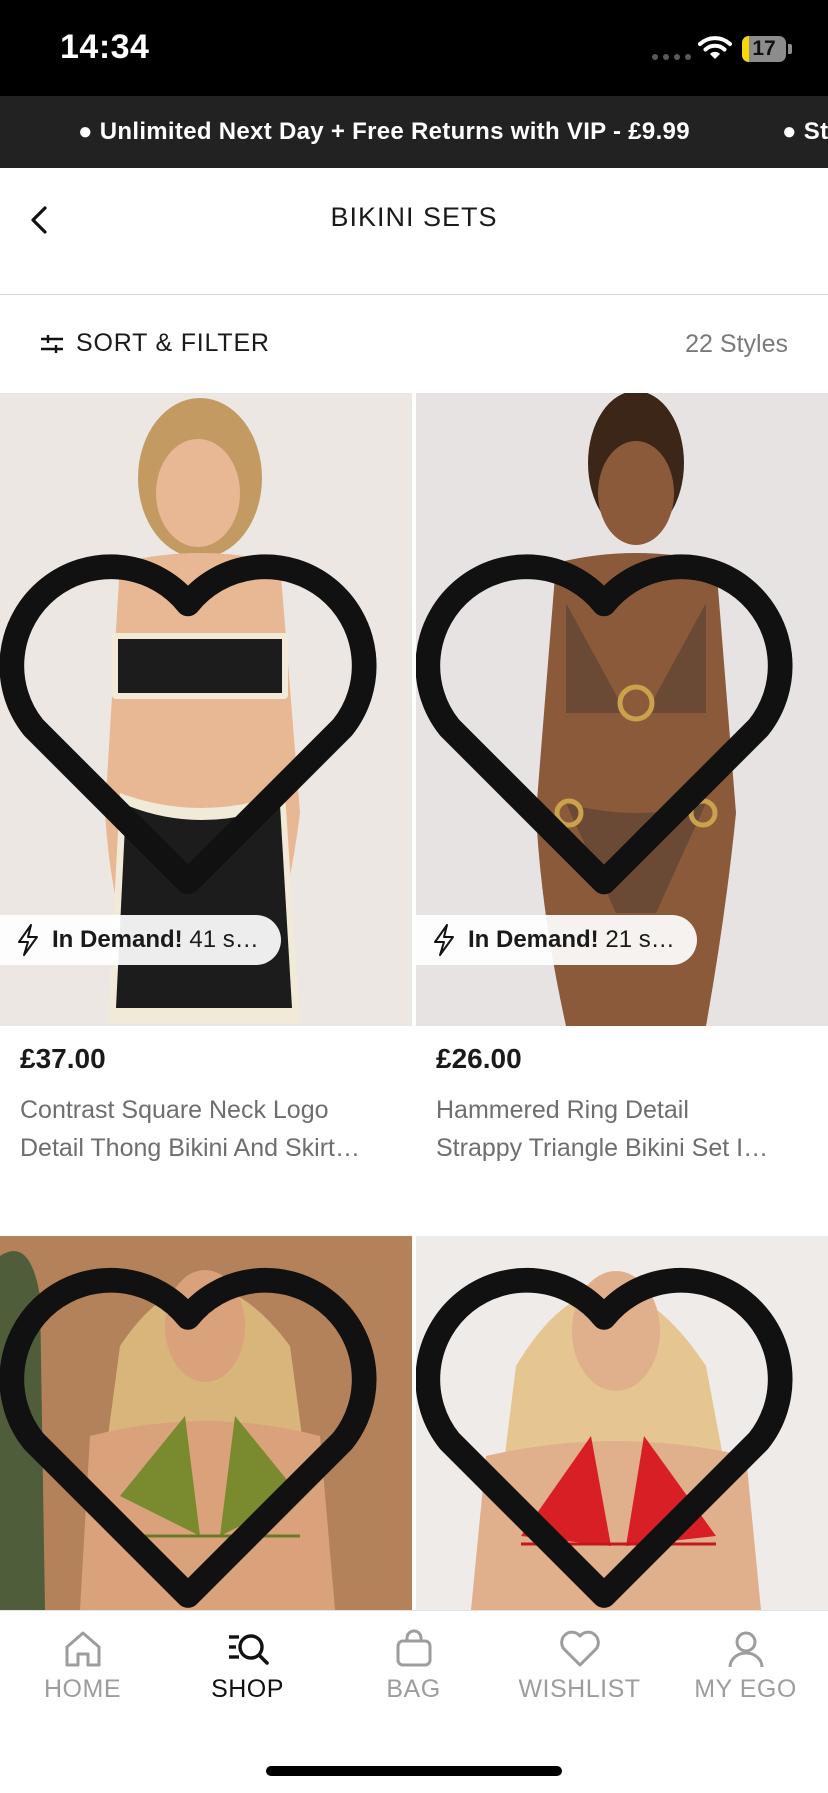 The width and height of the screenshot is (828, 1793). Describe the element at coordinates (805, 132) in the screenshot. I see `promo-item: ● St` at that location.